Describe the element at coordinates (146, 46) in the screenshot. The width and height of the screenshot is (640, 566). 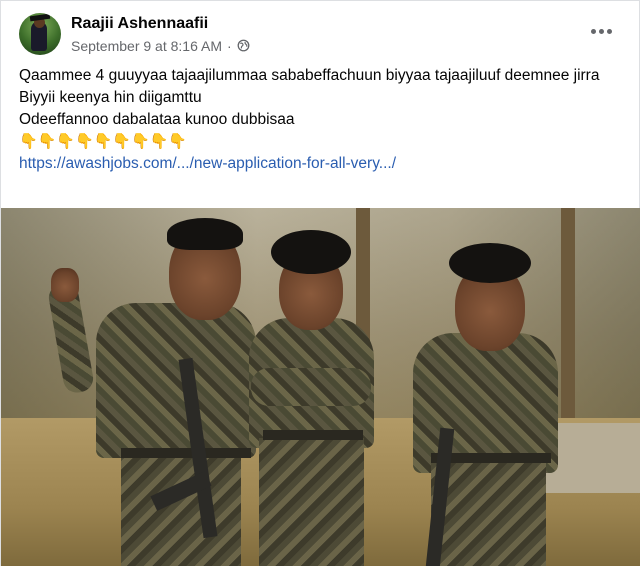
I see `post-timestamp: September 9 at 8:16 AM` at that location.